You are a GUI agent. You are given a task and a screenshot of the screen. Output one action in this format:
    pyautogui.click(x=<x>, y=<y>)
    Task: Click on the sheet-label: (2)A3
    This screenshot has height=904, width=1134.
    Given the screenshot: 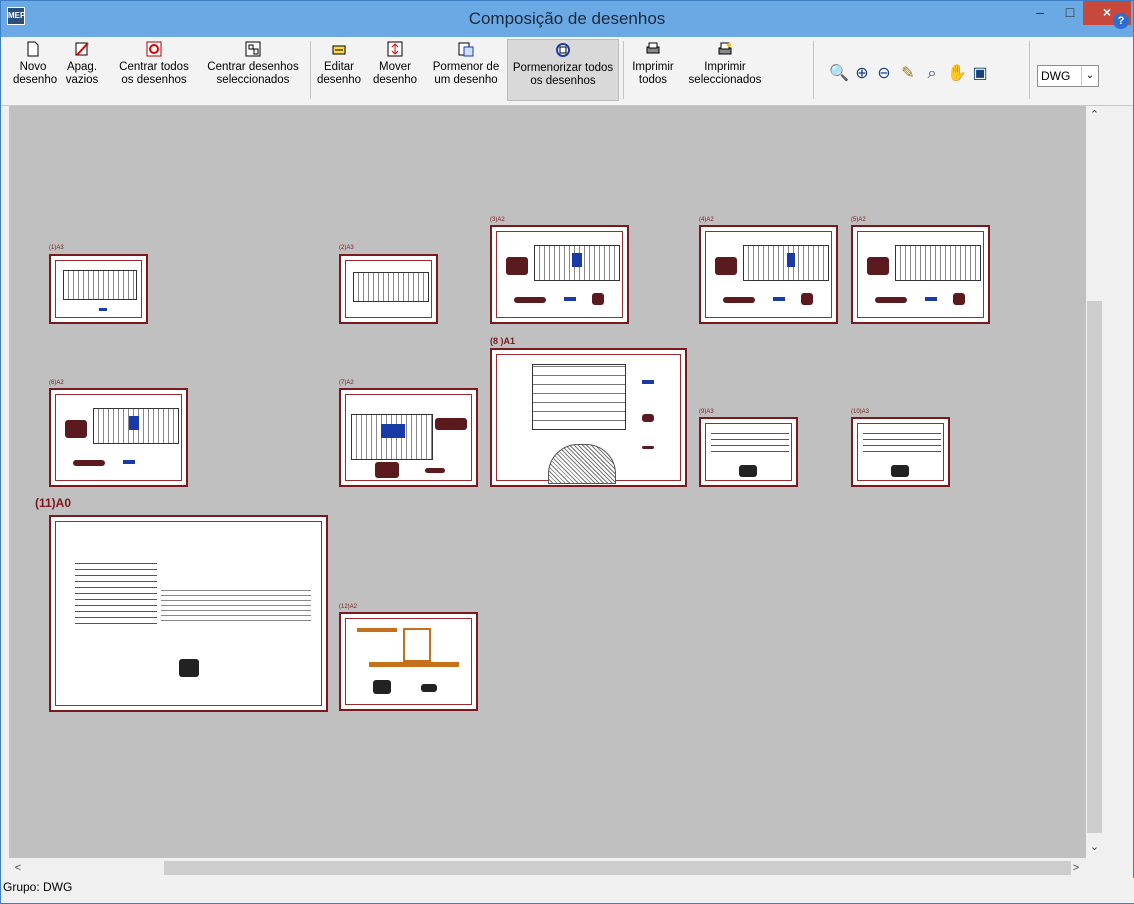 What is the action you would take?
    pyautogui.click(x=346, y=248)
    